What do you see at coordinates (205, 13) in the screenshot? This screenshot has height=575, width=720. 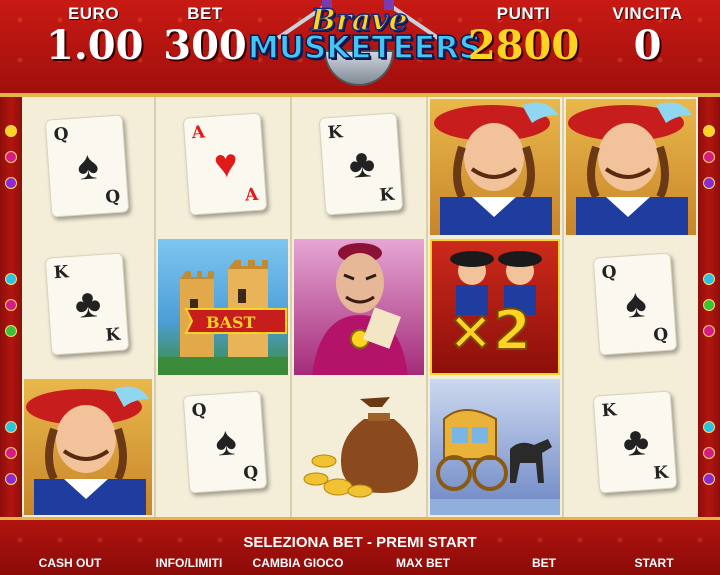 I see `bet-label: BET` at bounding box center [205, 13].